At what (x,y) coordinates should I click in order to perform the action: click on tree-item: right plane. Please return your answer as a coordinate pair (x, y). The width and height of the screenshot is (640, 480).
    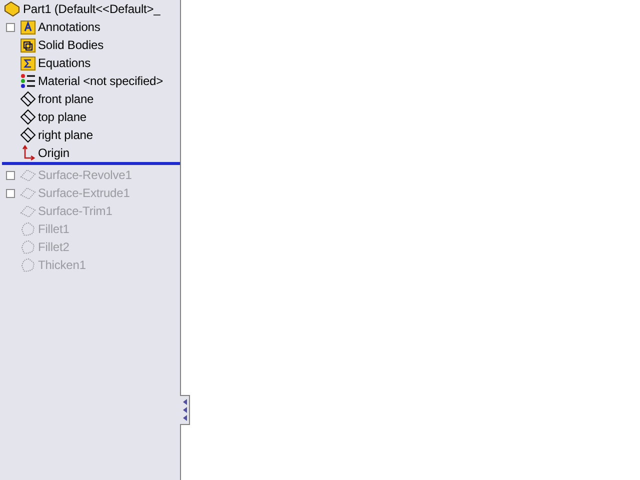
    Looking at the image, I should click on (65, 135).